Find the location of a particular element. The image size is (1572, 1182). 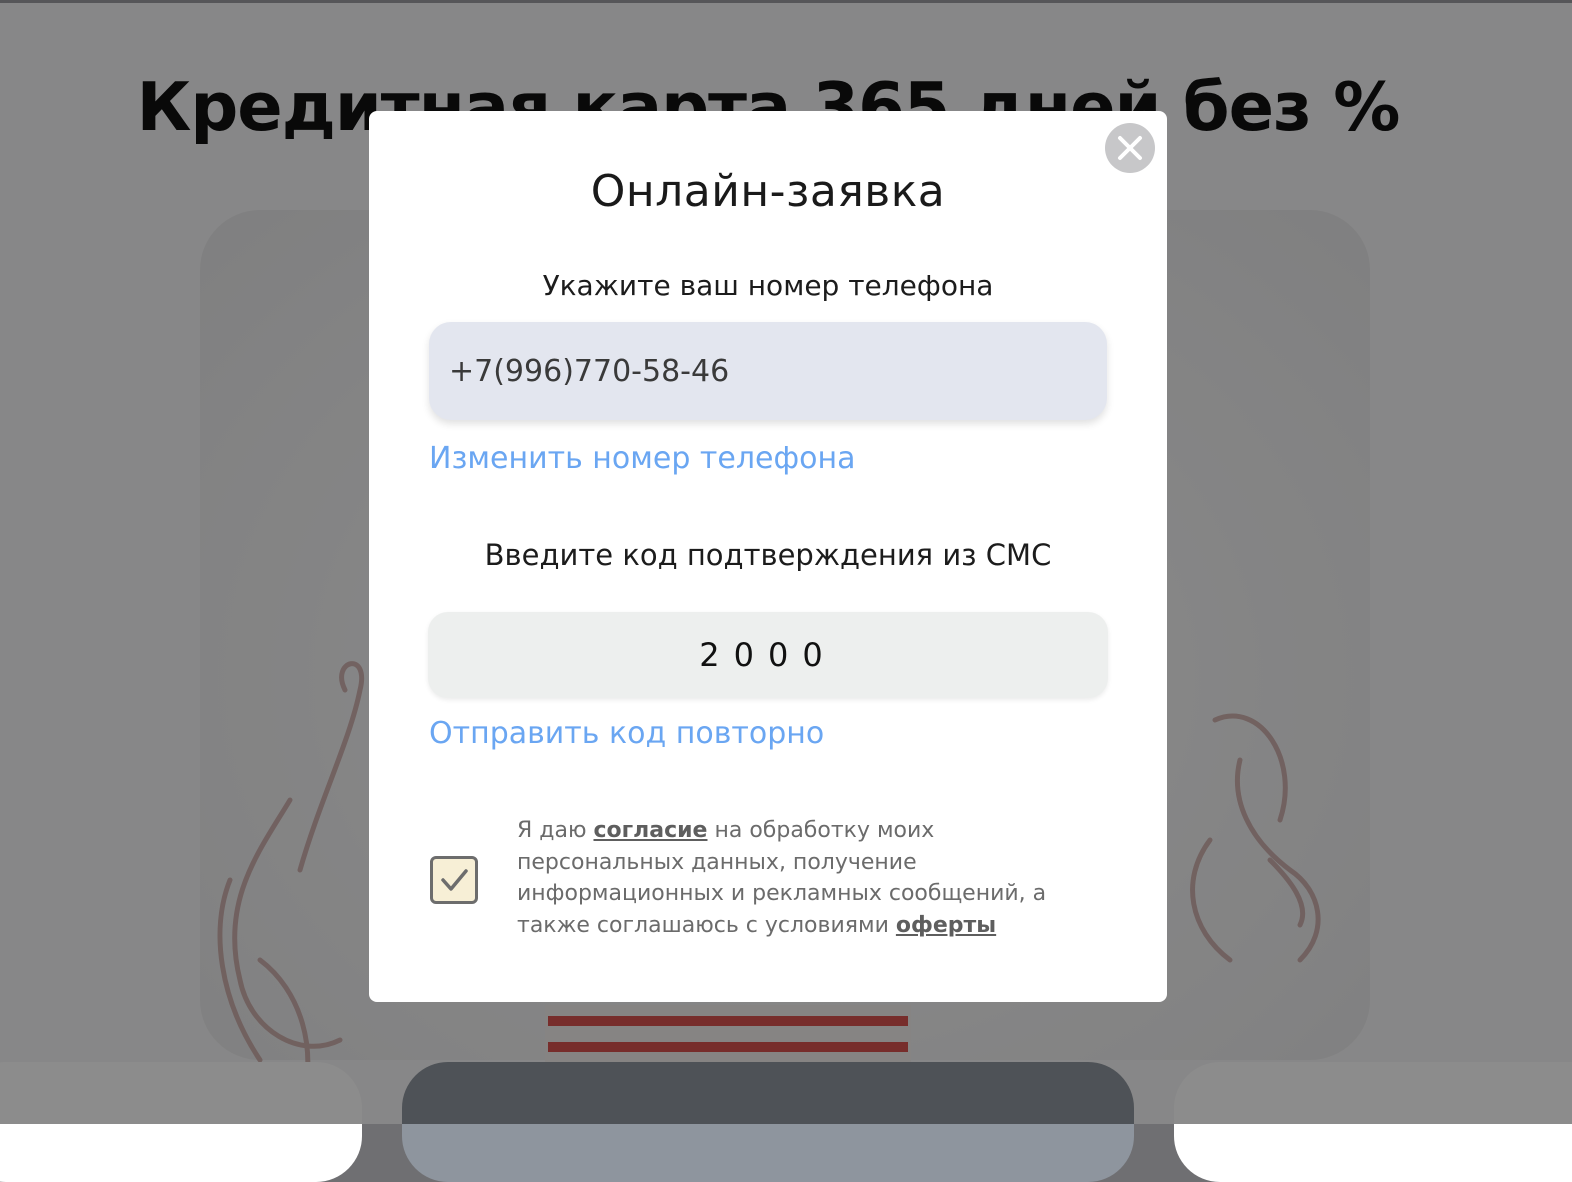

consent-checkbox is located at coordinates (454, 880).